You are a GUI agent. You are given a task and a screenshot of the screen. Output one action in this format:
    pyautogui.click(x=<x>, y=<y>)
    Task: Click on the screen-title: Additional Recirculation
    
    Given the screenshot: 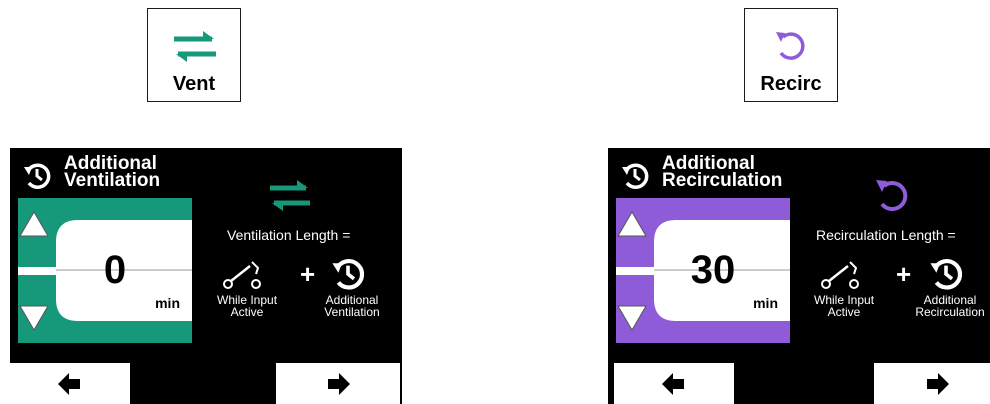 What is the action you would take?
    pyautogui.click(x=722, y=172)
    